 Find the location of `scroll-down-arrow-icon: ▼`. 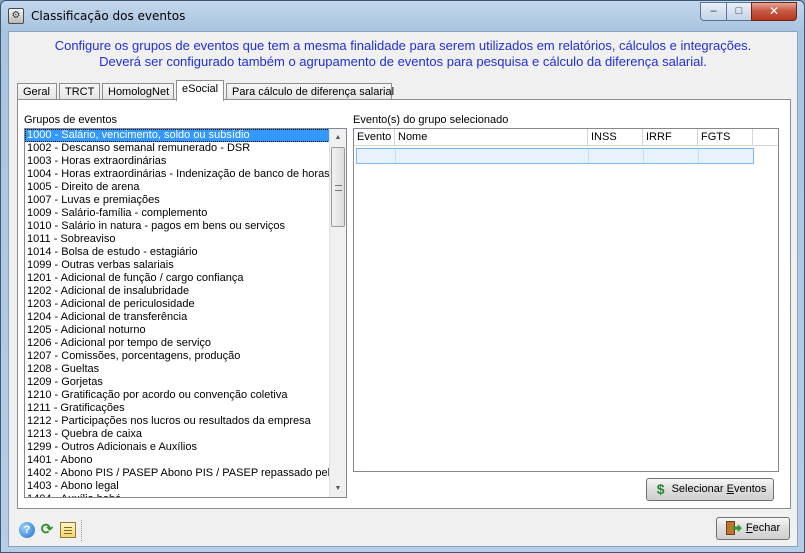

scroll-down-arrow-icon: ▼ is located at coordinates (338, 488).